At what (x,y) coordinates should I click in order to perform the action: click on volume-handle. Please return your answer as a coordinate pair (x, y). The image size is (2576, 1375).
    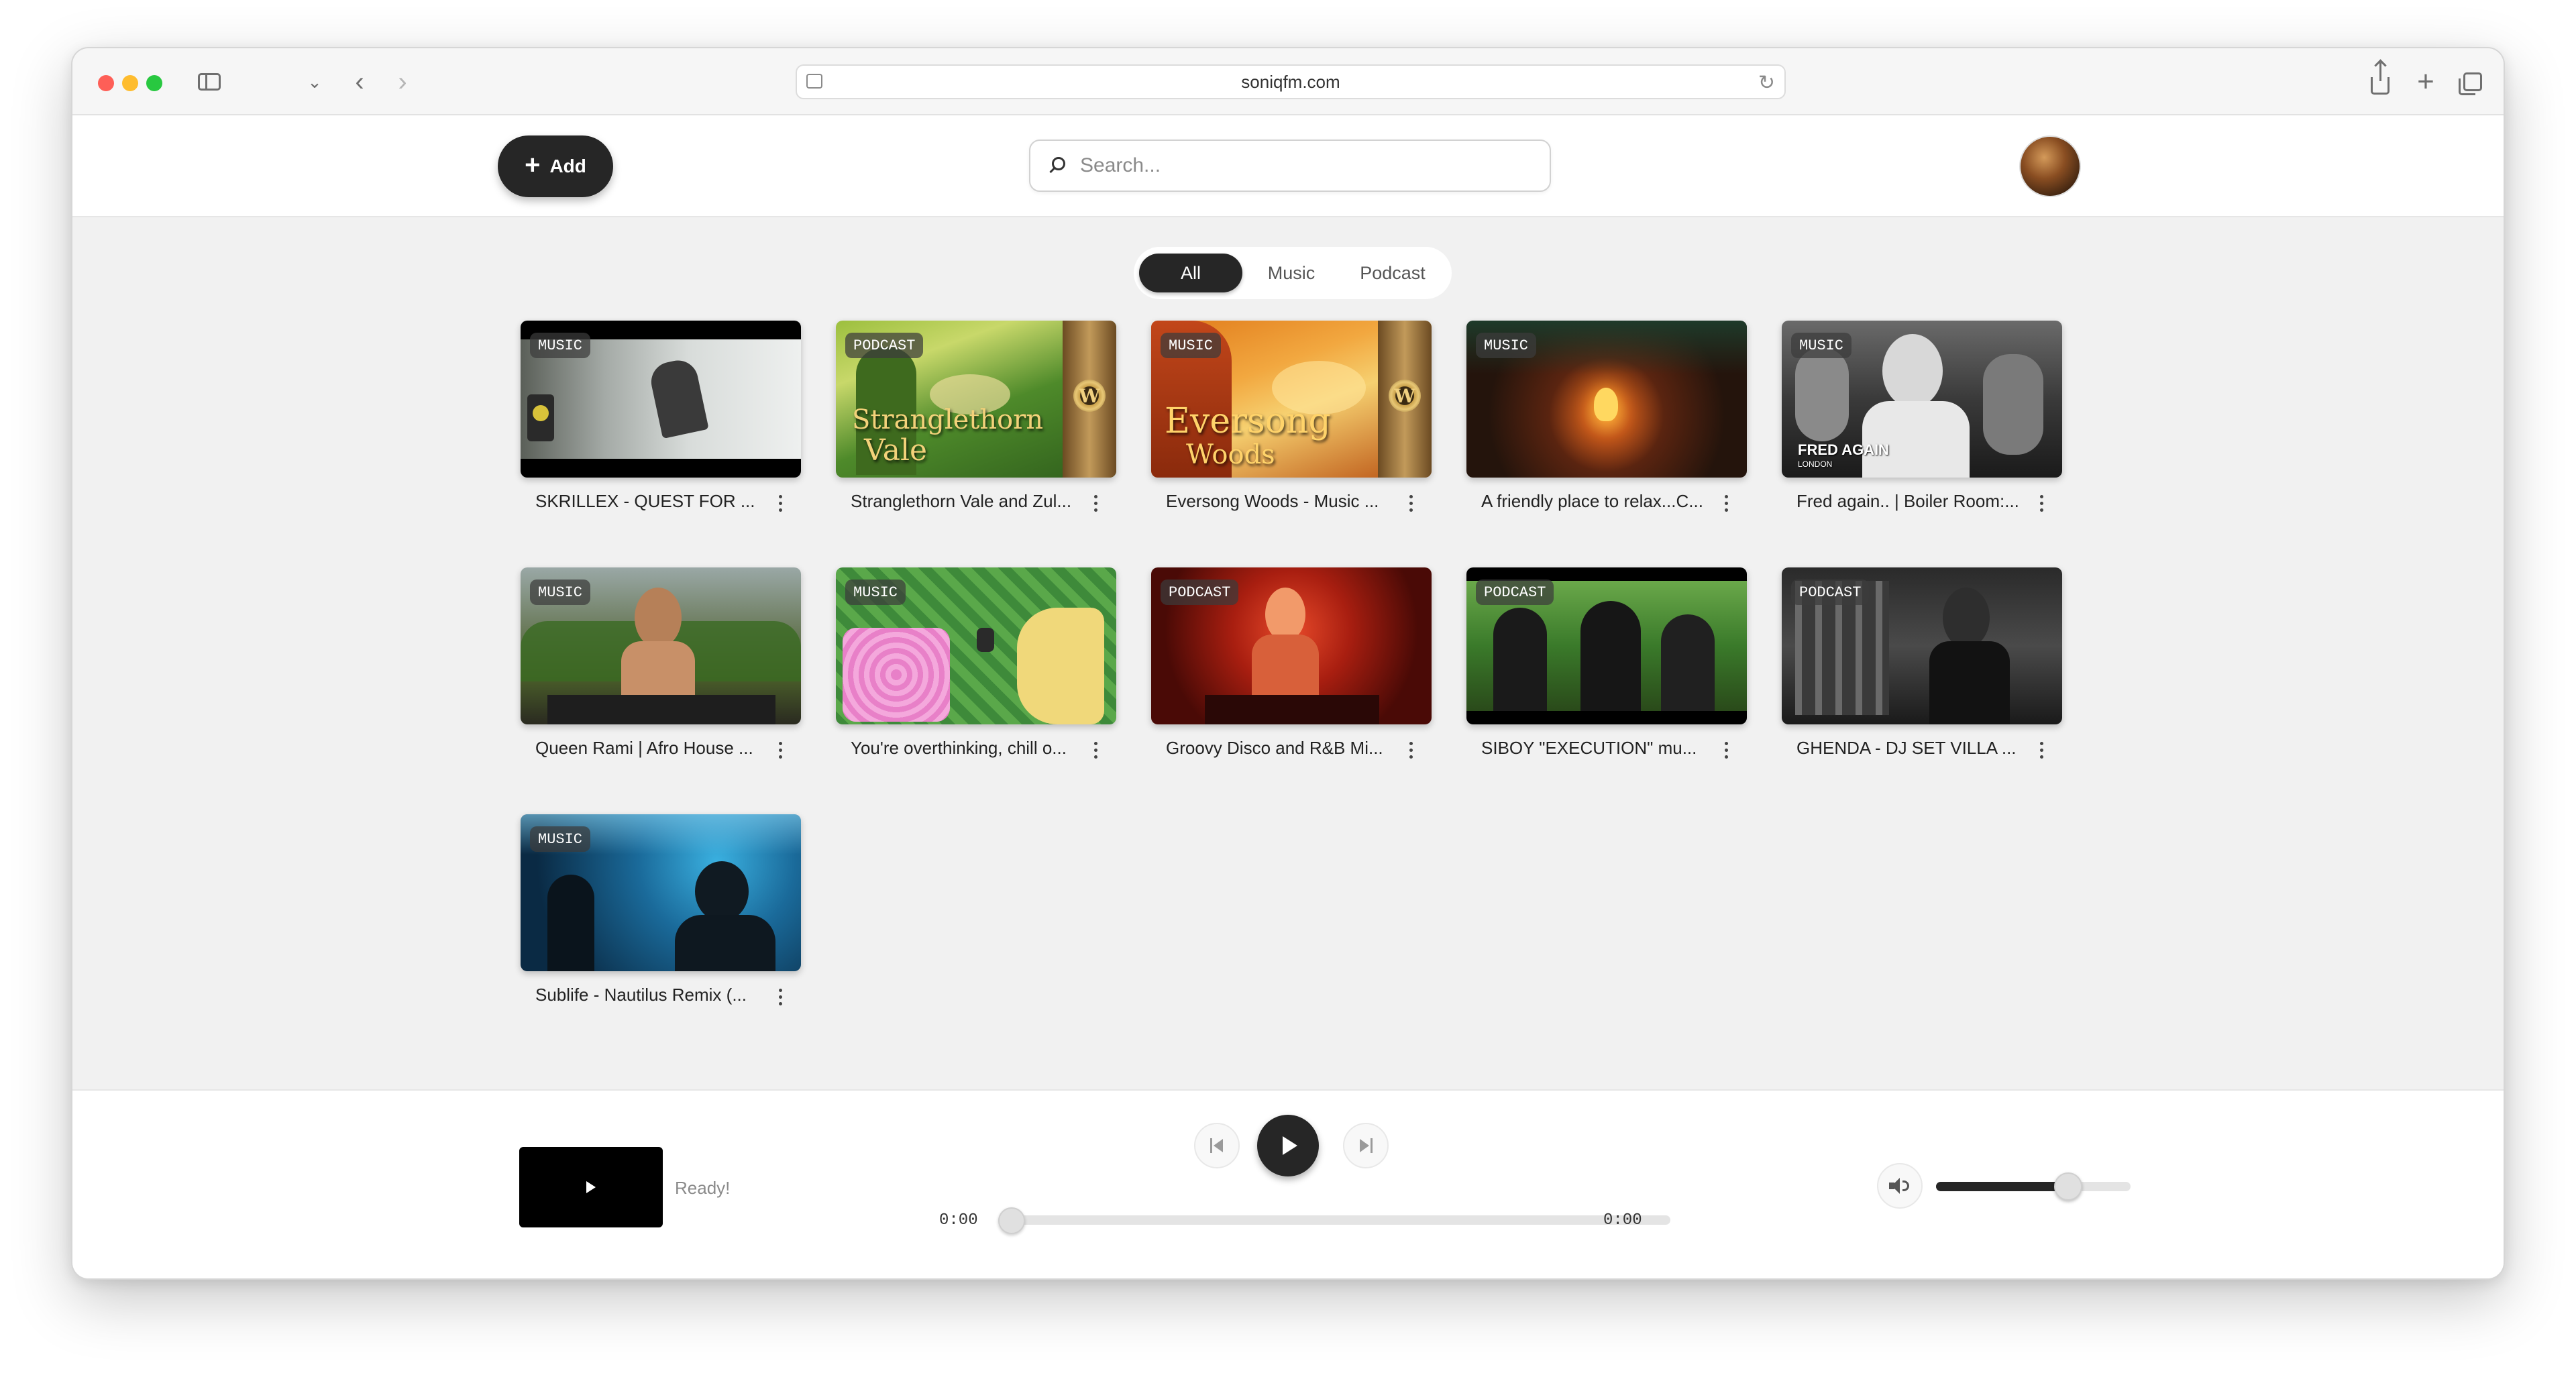
    Looking at the image, I should click on (2068, 1186).